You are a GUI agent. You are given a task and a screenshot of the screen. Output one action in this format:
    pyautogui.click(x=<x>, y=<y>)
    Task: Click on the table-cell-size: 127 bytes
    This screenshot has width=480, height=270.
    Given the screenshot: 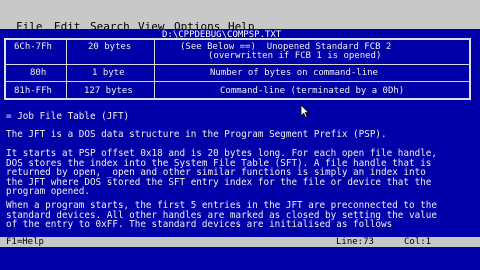 What is the action you would take?
    pyautogui.click(x=108, y=91)
    